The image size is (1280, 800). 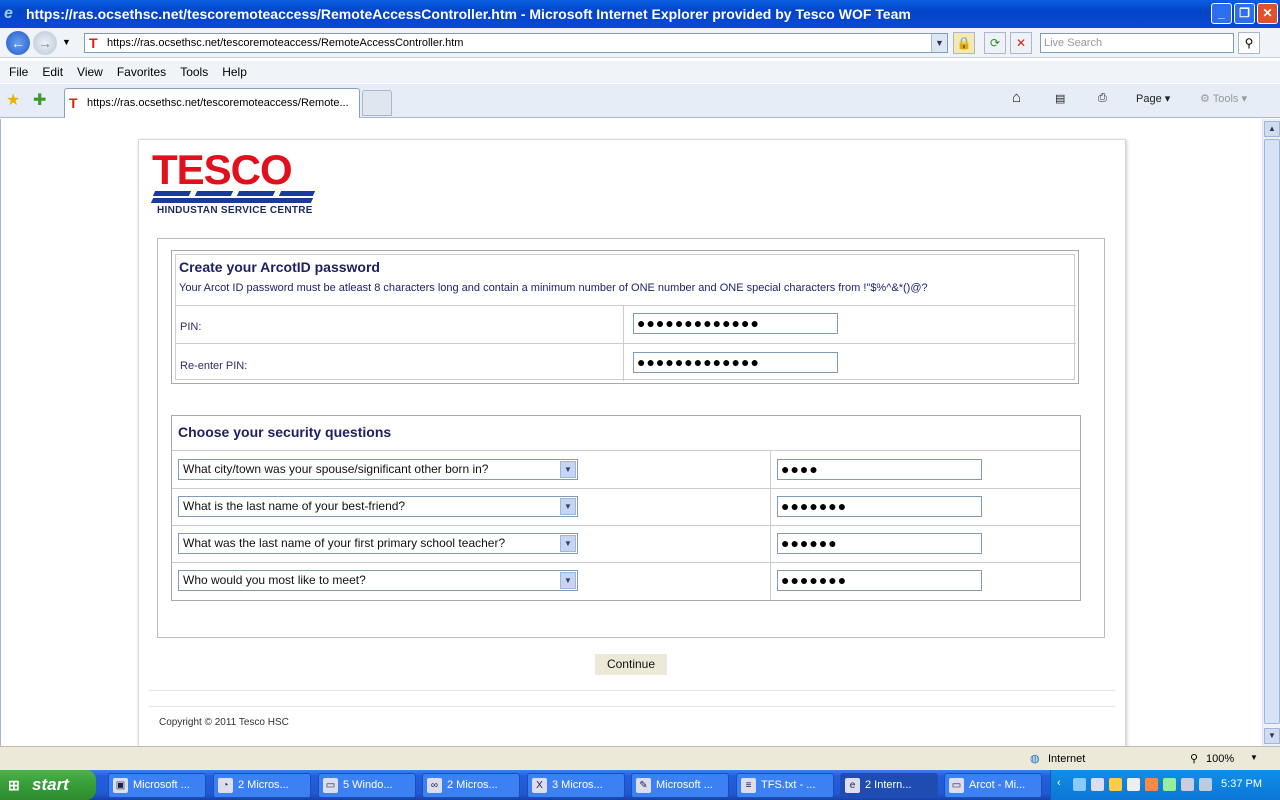 I want to click on scroll-up-icon: ▲, so click(x=1272, y=129).